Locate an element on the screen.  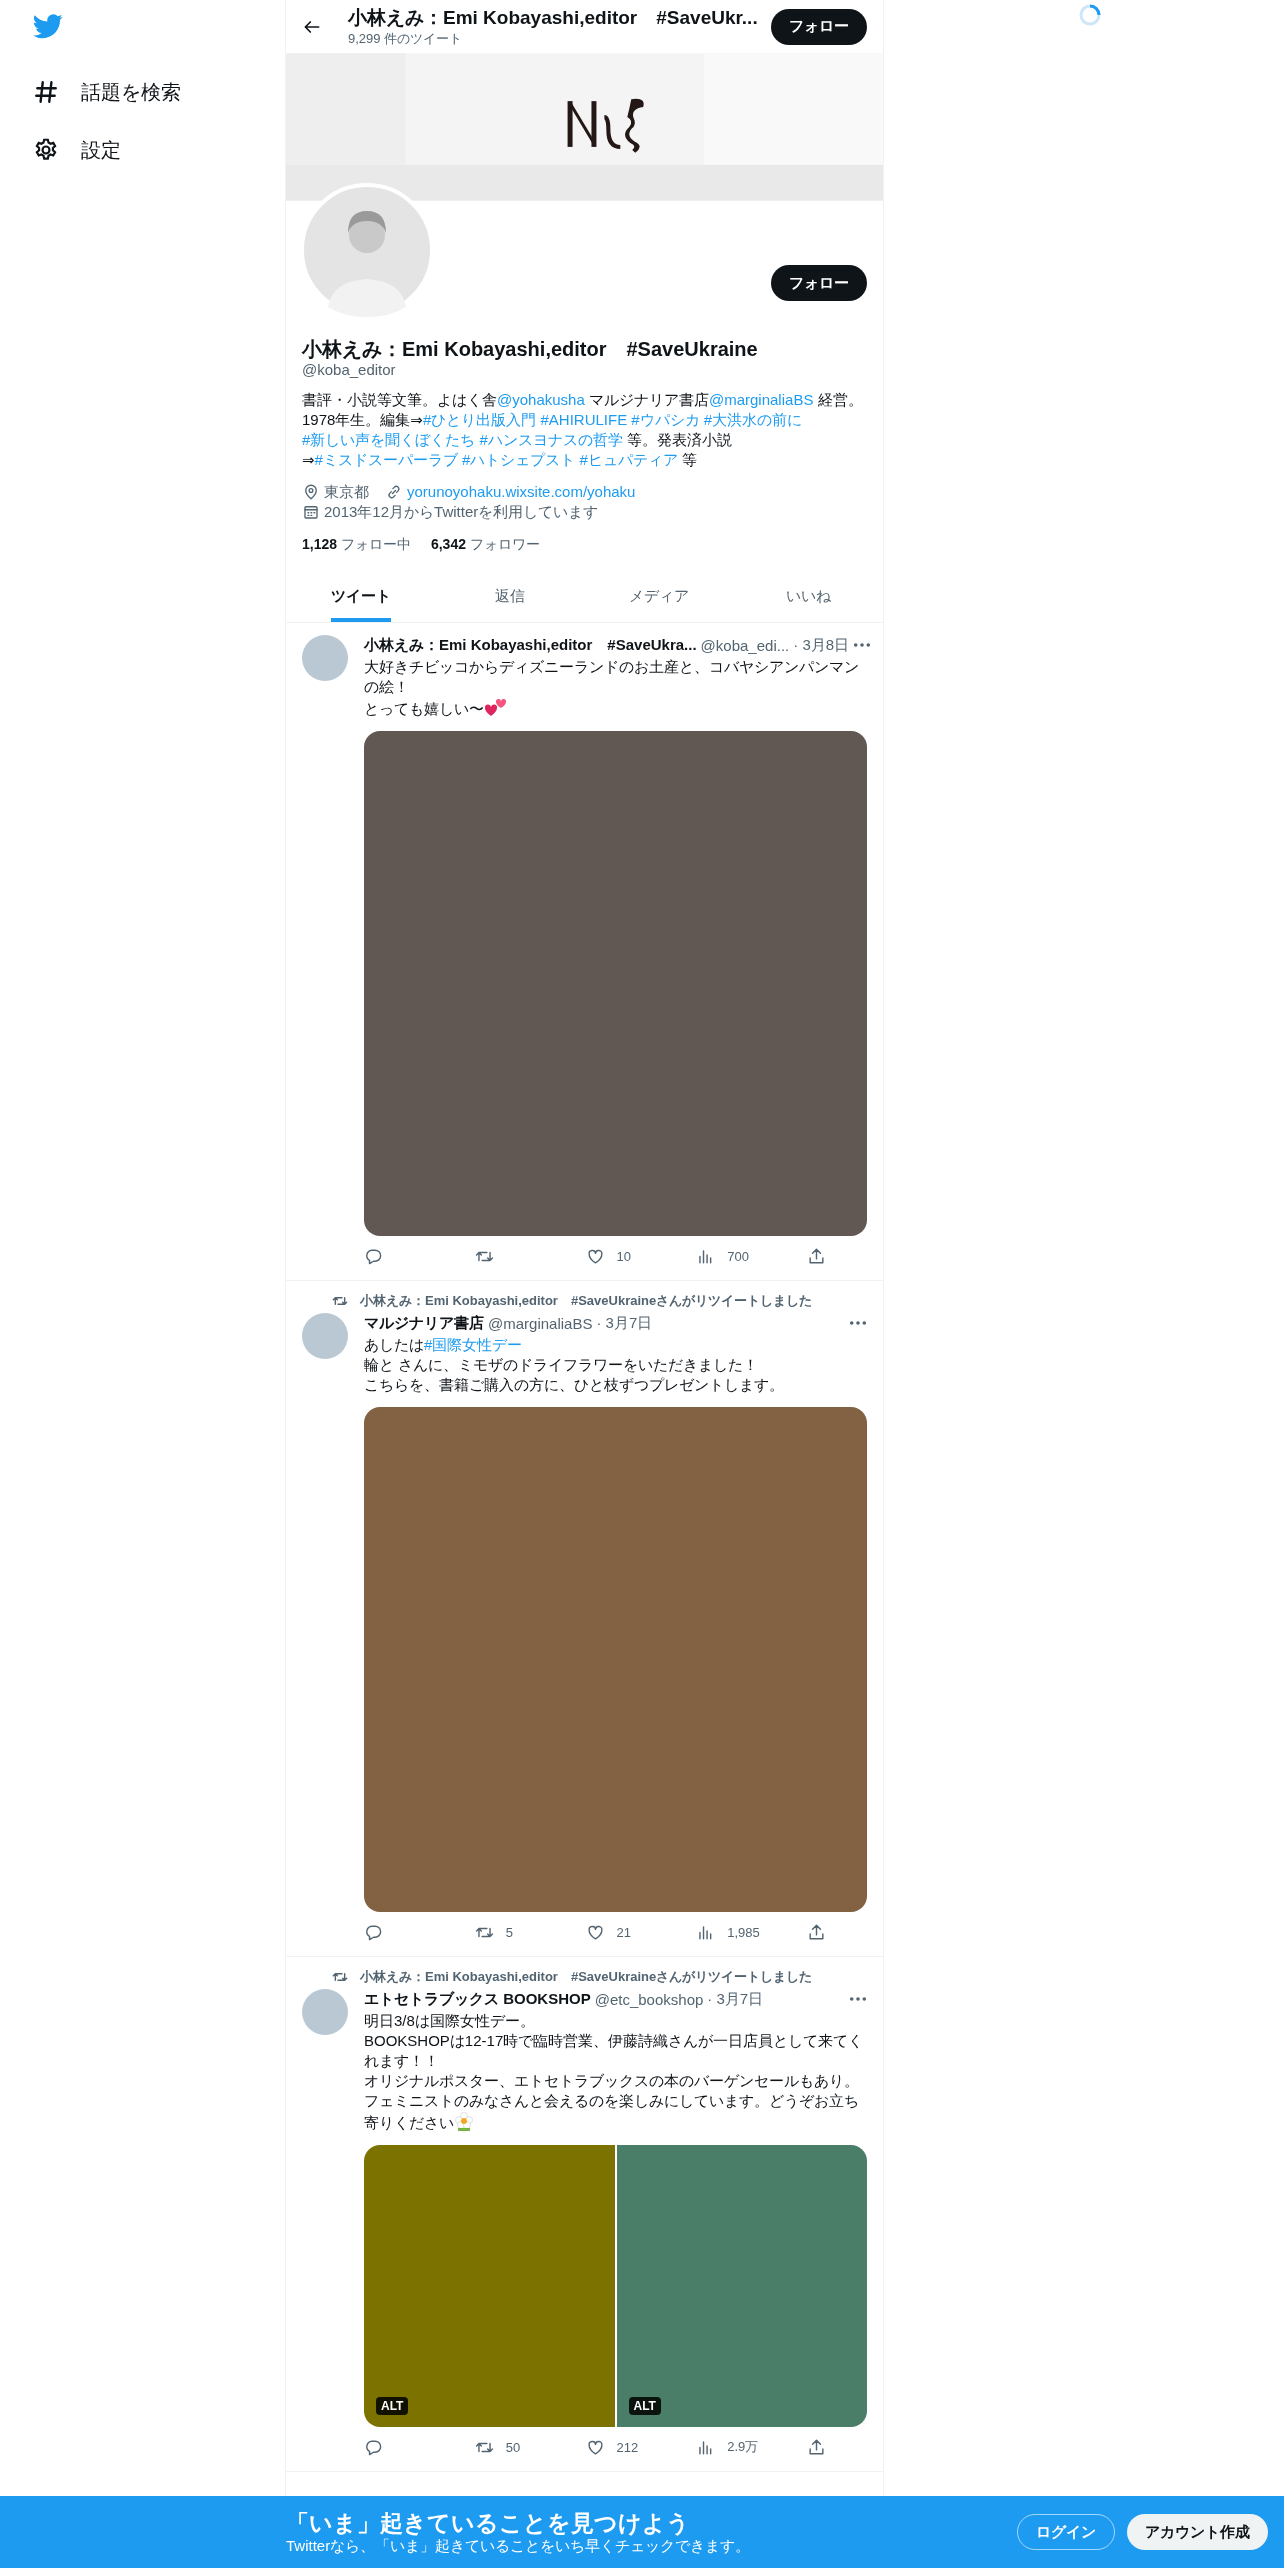
action-count: 212 is located at coordinates (627, 2447).